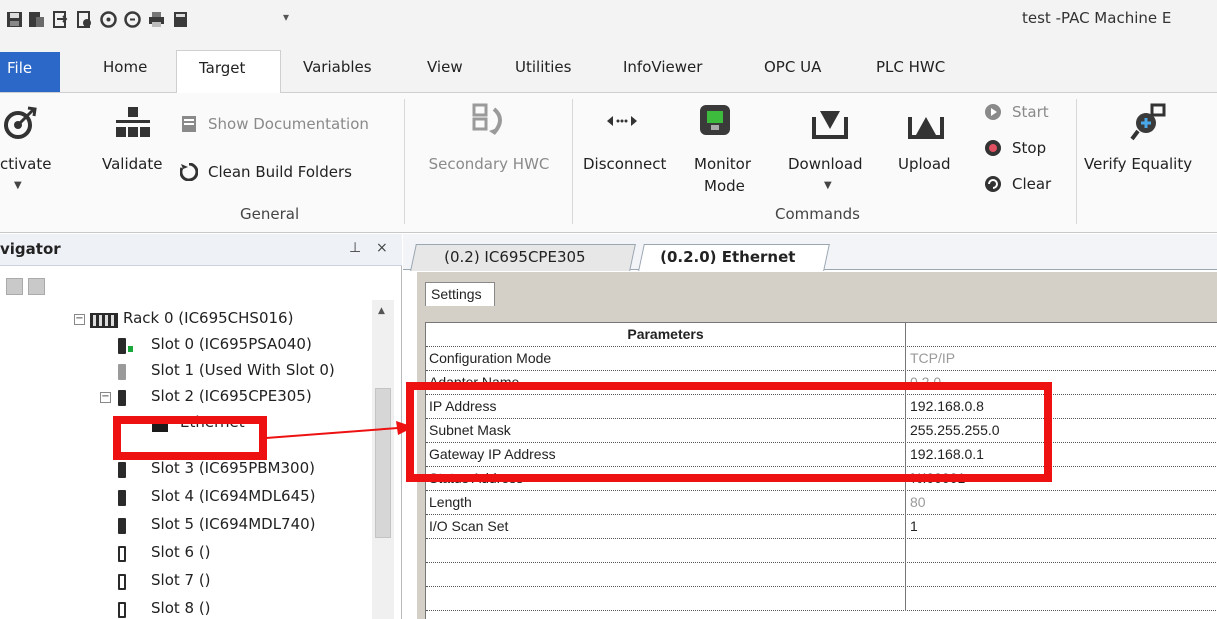 Image resolution: width=1217 pixels, height=619 pixels. I want to click on upload-icon, so click(926, 128).